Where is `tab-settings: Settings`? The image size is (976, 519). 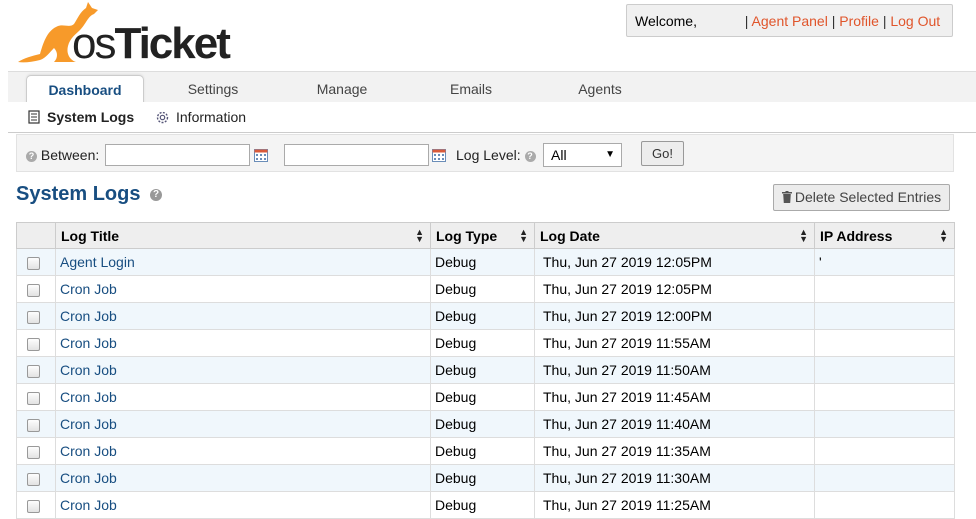
tab-settings: Settings is located at coordinates (213, 87).